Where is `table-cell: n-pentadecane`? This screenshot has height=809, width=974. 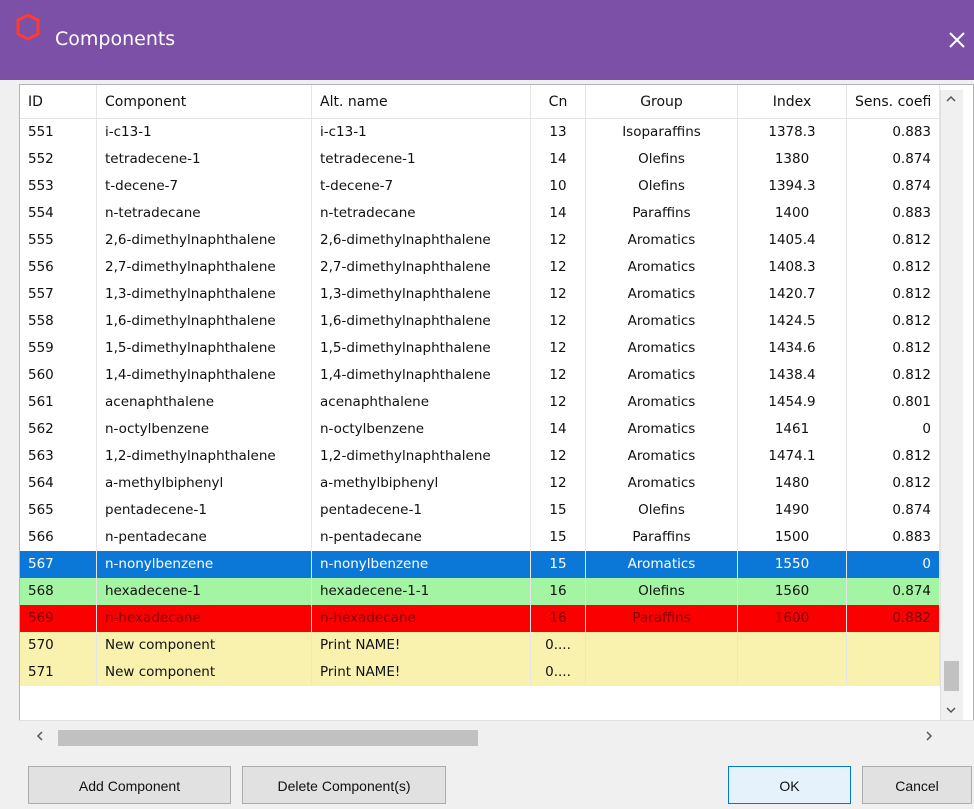
table-cell: n-pentadecane is located at coordinates (421, 537).